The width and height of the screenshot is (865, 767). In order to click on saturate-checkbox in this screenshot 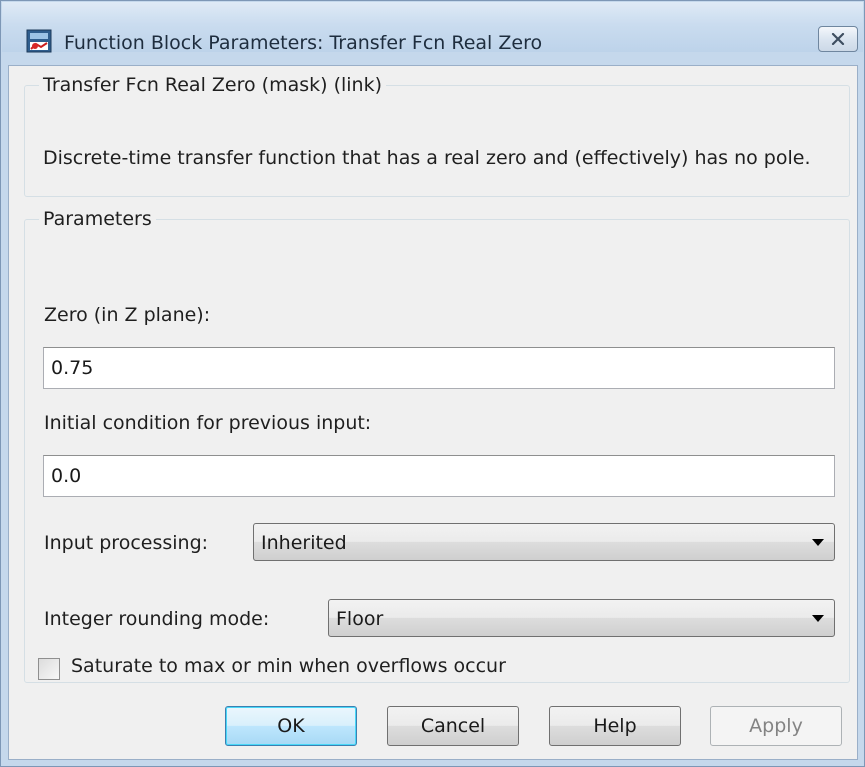, I will do `click(49, 669)`.